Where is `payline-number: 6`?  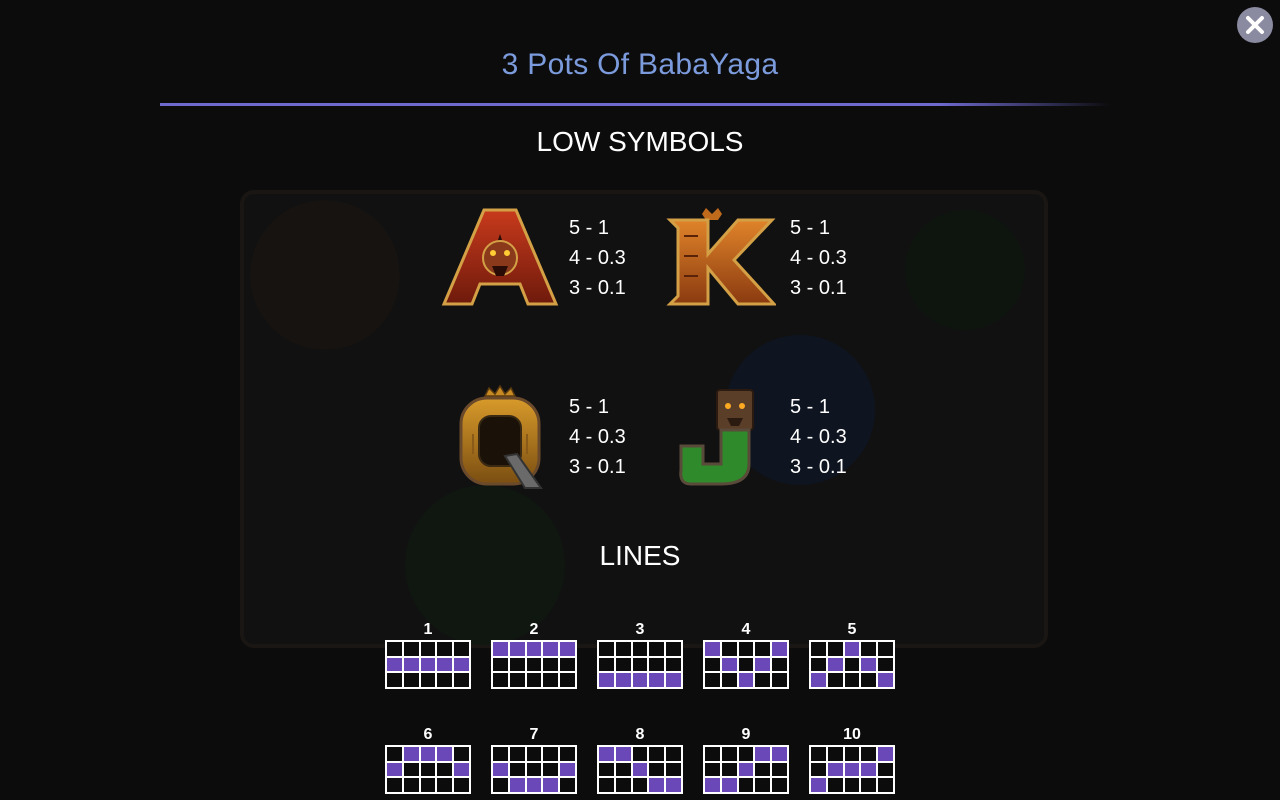
payline-number: 6 is located at coordinates (428, 734).